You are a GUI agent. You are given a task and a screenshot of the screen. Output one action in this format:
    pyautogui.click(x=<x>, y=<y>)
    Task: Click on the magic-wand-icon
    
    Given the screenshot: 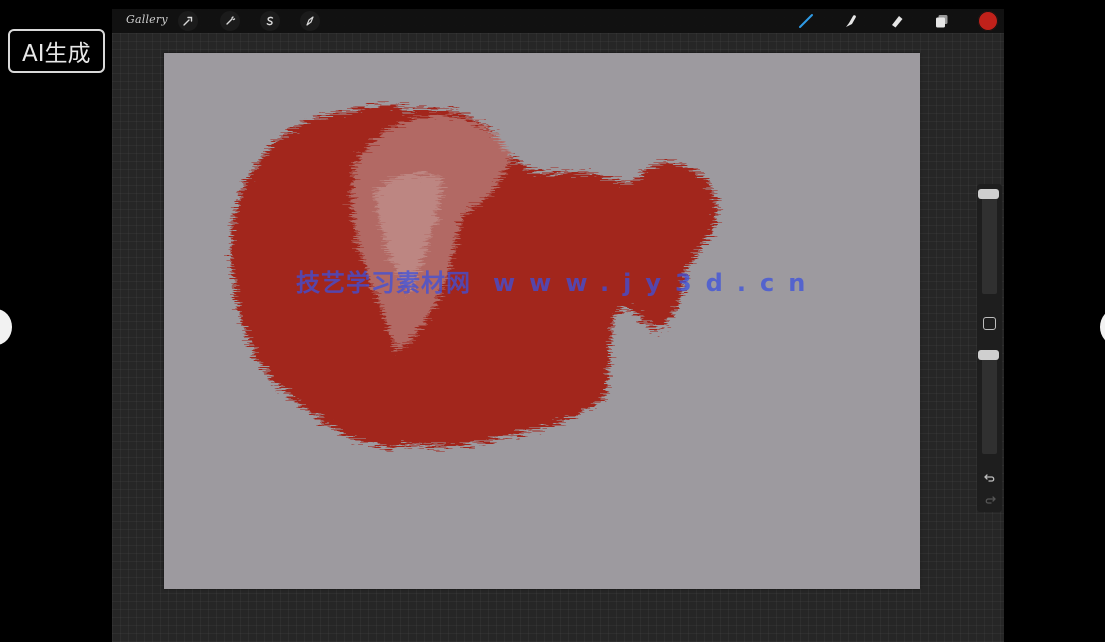 What is the action you would take?
    pyautogui.click(x=230, y=21)
    